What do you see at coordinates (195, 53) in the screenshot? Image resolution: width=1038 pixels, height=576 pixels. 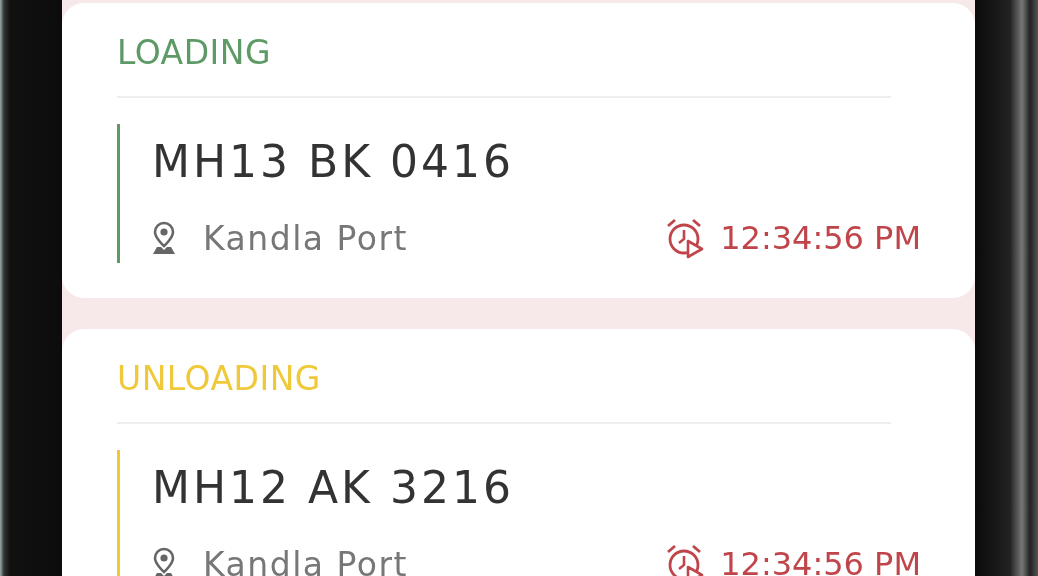 I see `status-label: LOADING` at bounding box center [195, 53].